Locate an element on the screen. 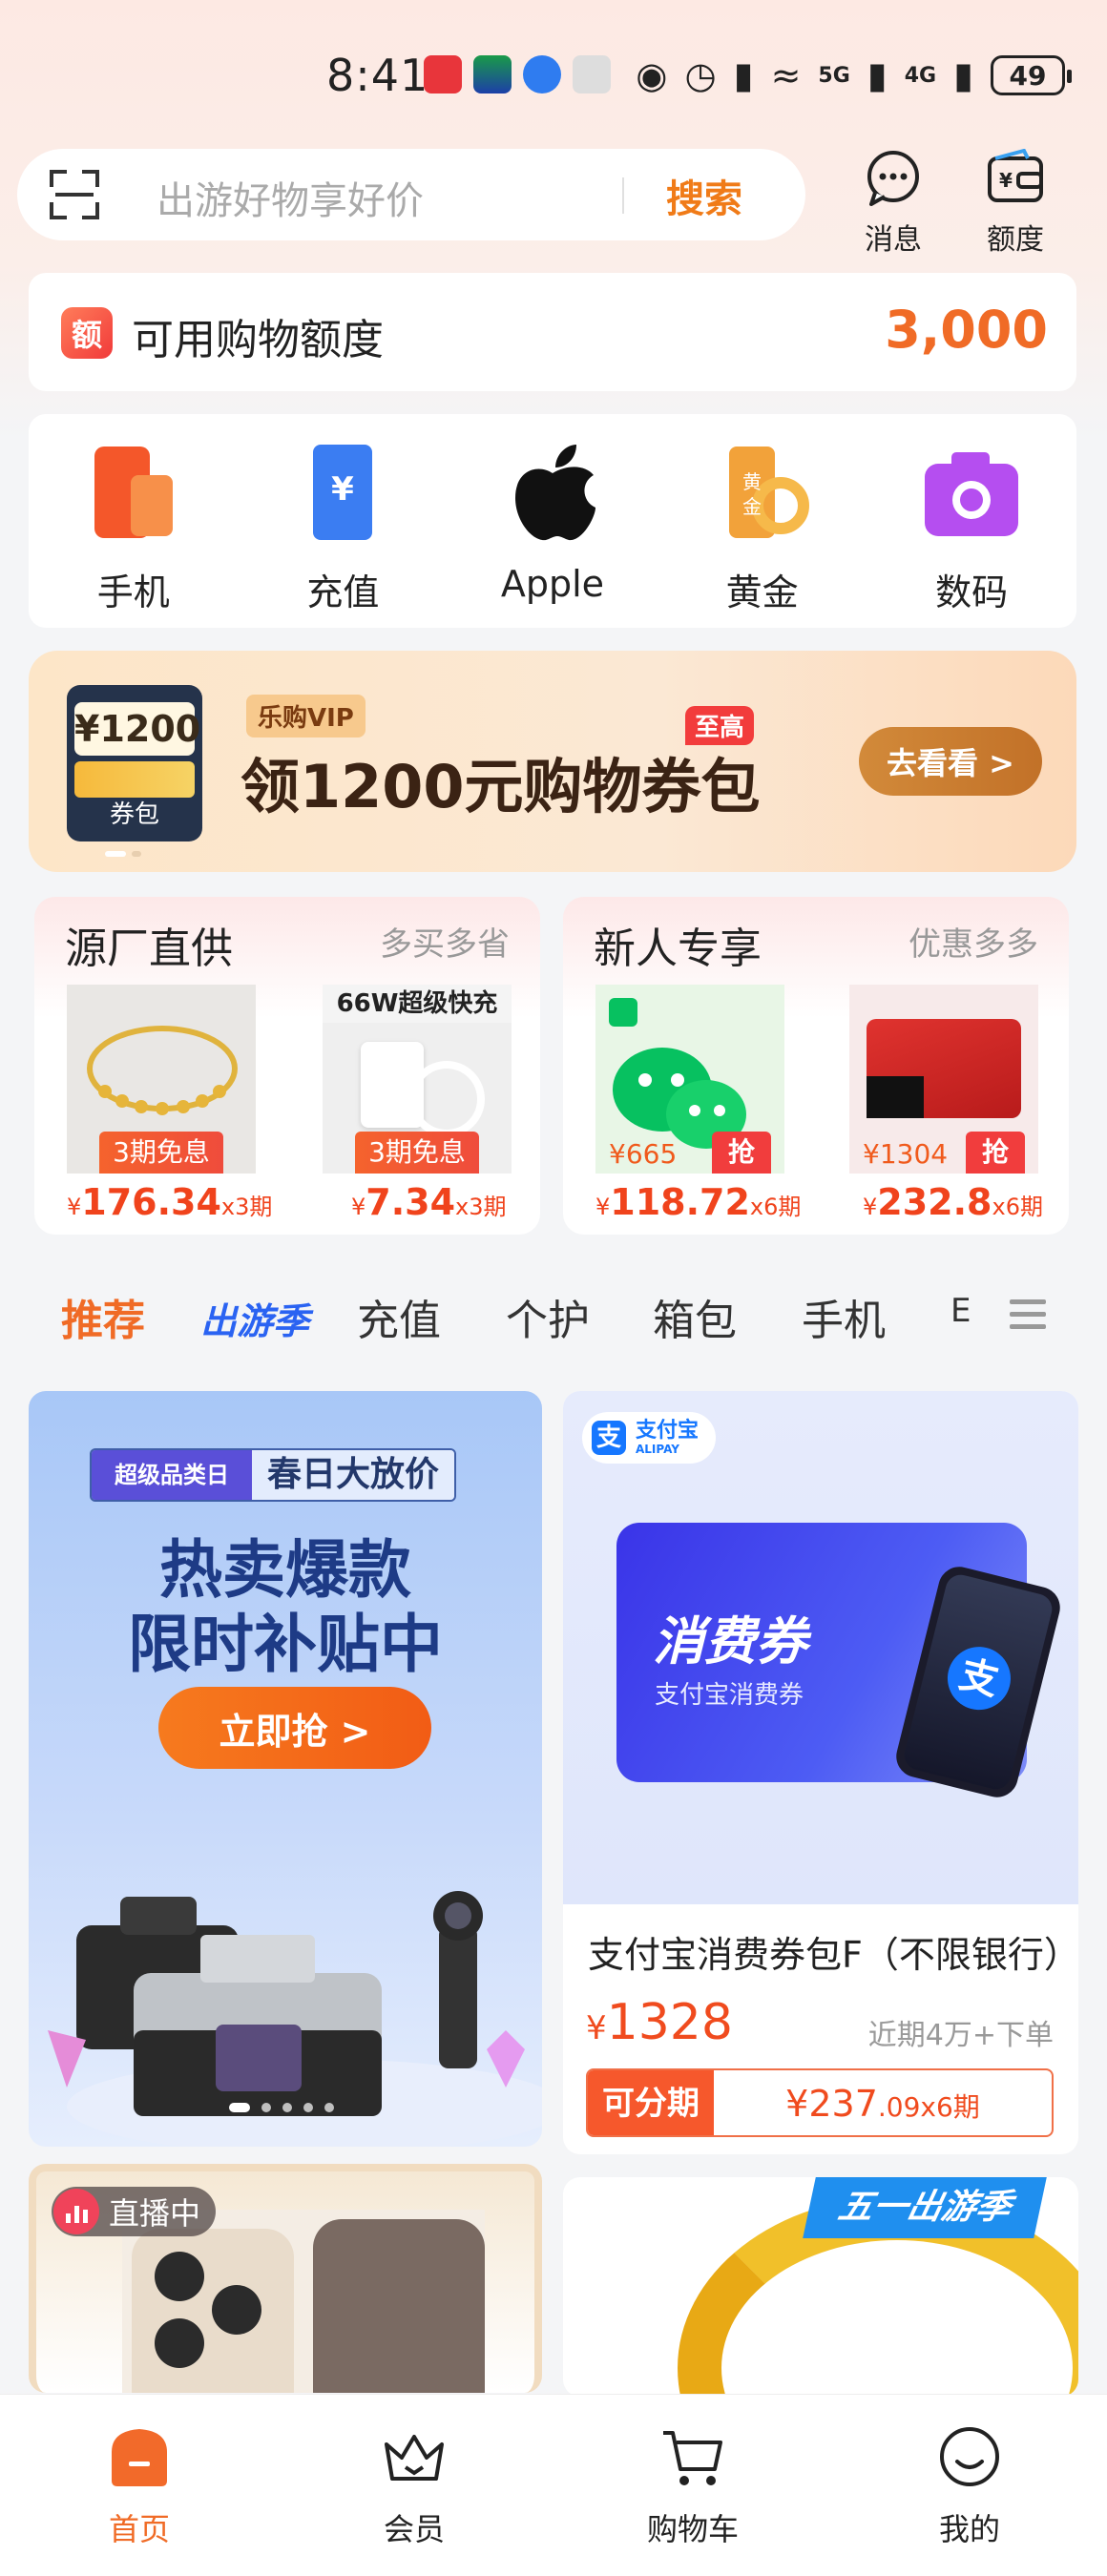  nav-label: 我的 is located at coordinates (969, 2529).